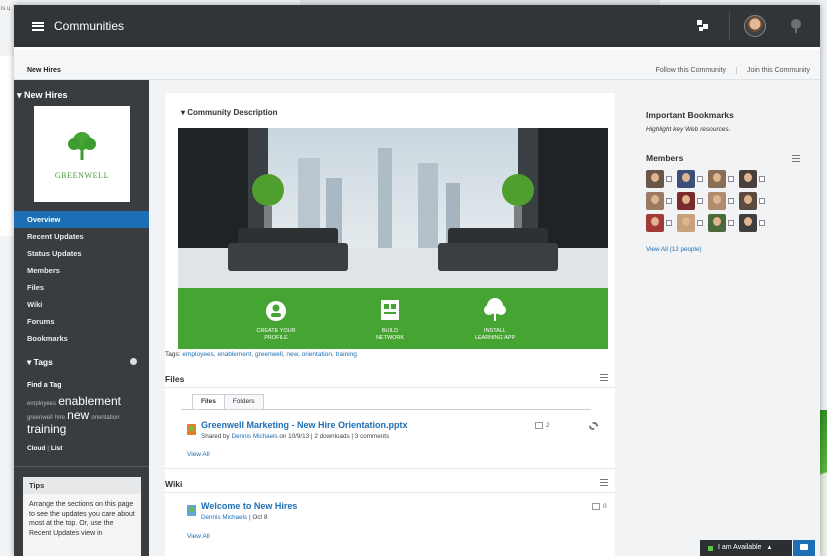  Describe the element at coordinates (198, 536) in the screenshot. I see `wiki-view-all-link: View All` at that location.